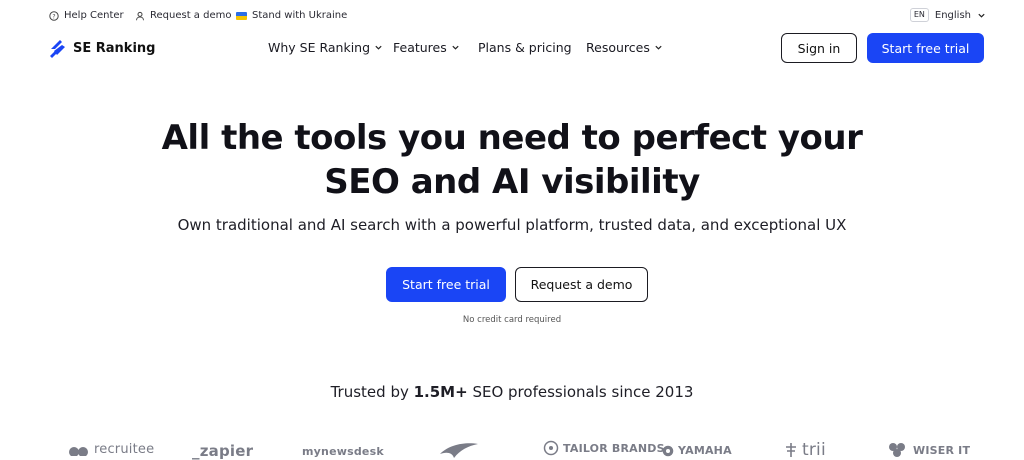 The height and width of the screenshot is (460, 1024). Describe the element at coordinates (618, 47) in the screenshot. I see `nav-resources-label: Resources` at that location.